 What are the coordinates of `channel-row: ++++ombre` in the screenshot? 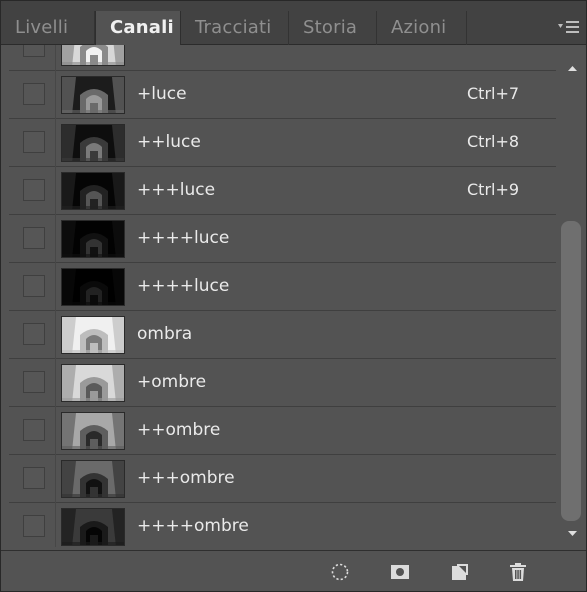 It's located at (282, 525).